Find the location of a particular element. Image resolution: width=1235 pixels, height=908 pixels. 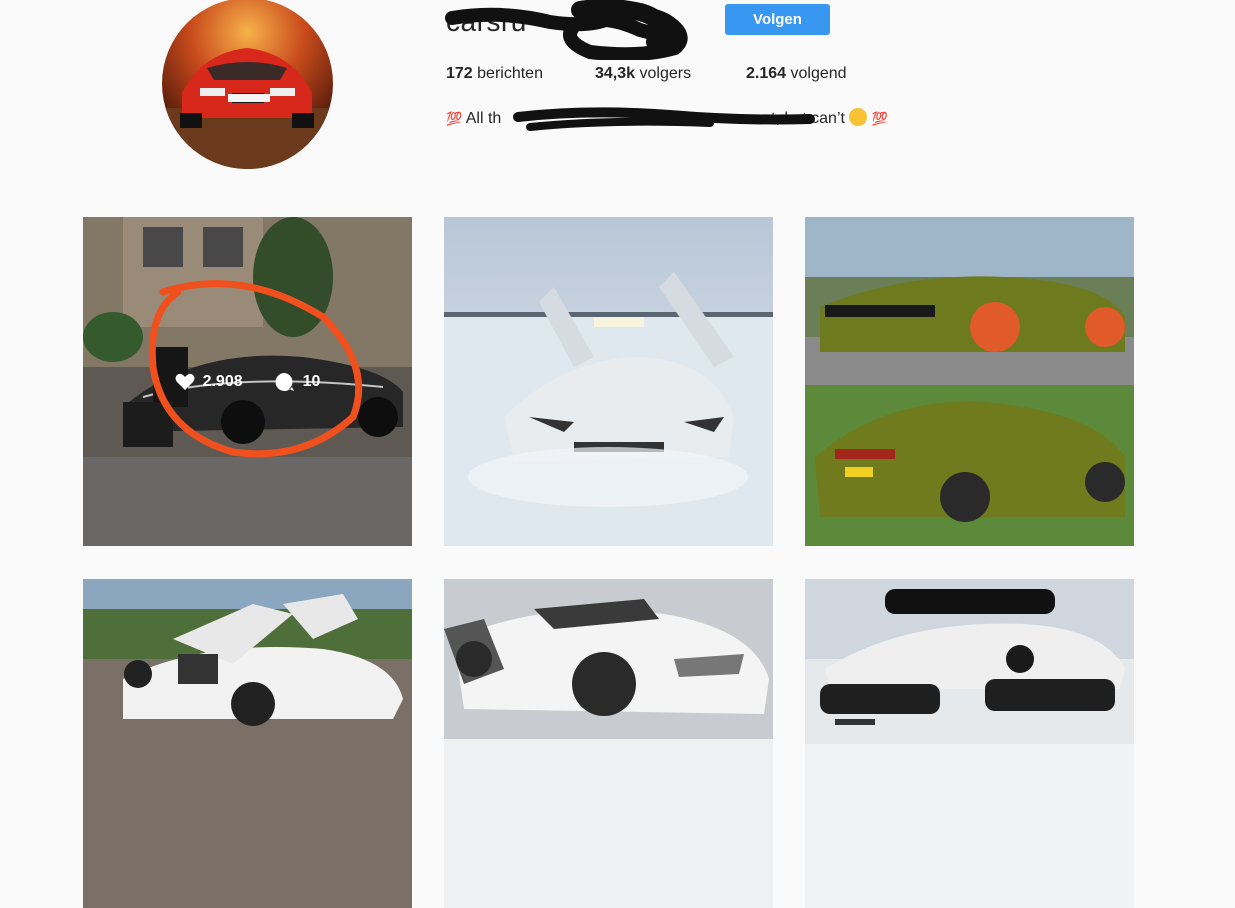

post-hover-overlay: 2.908 10 is located at coordinates (247, 381).